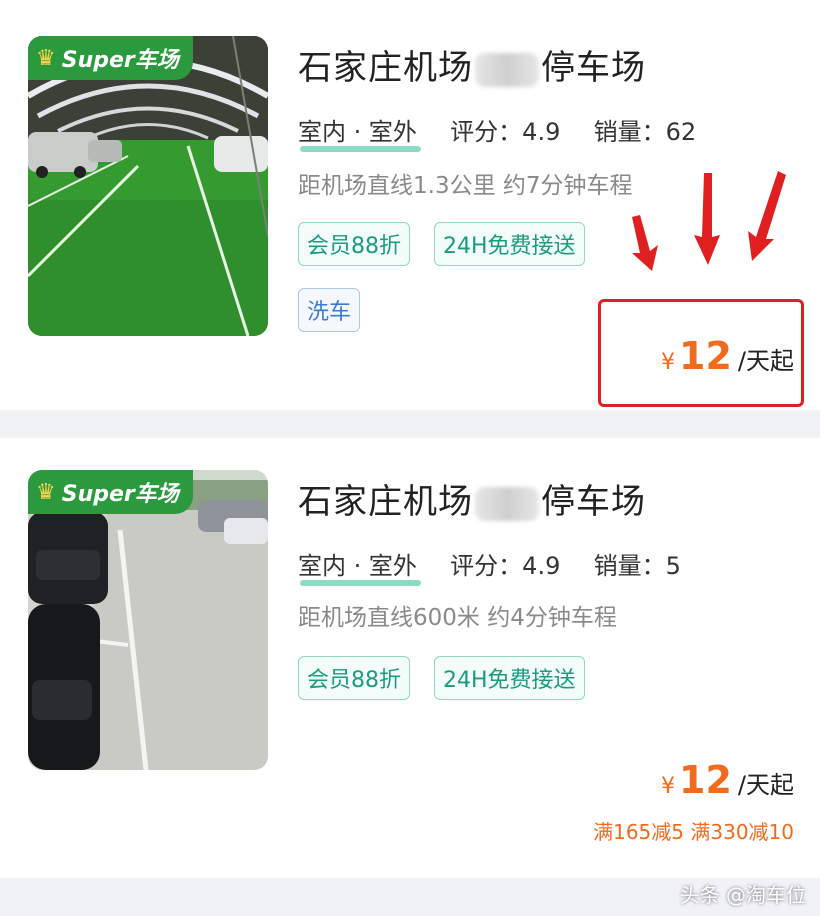  I want to click on annotation-arrows, so click(709, 221).